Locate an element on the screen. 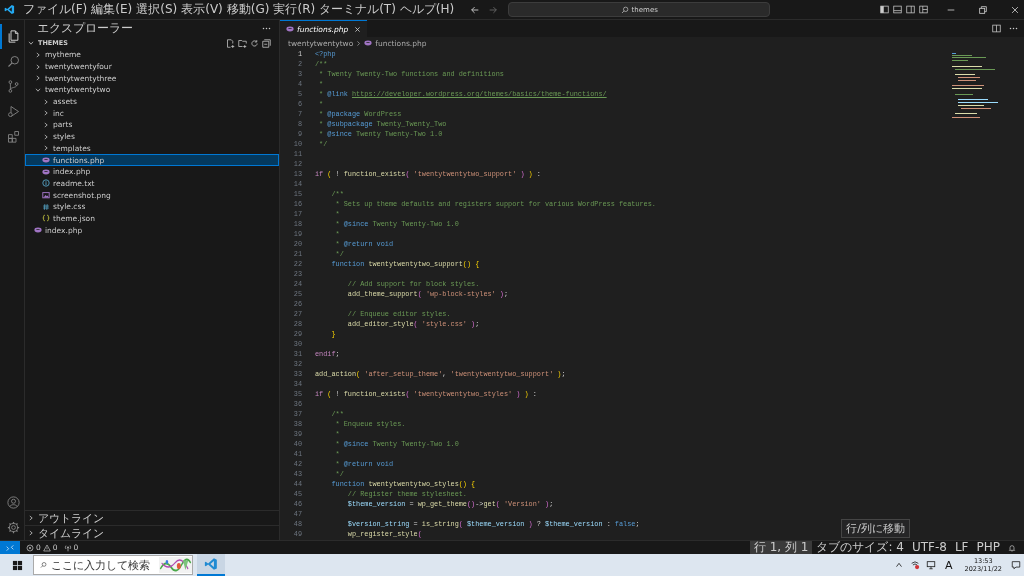 The image size is (1024, 576). menu-item: ファイル(F) is located at coordinates (55, 9).